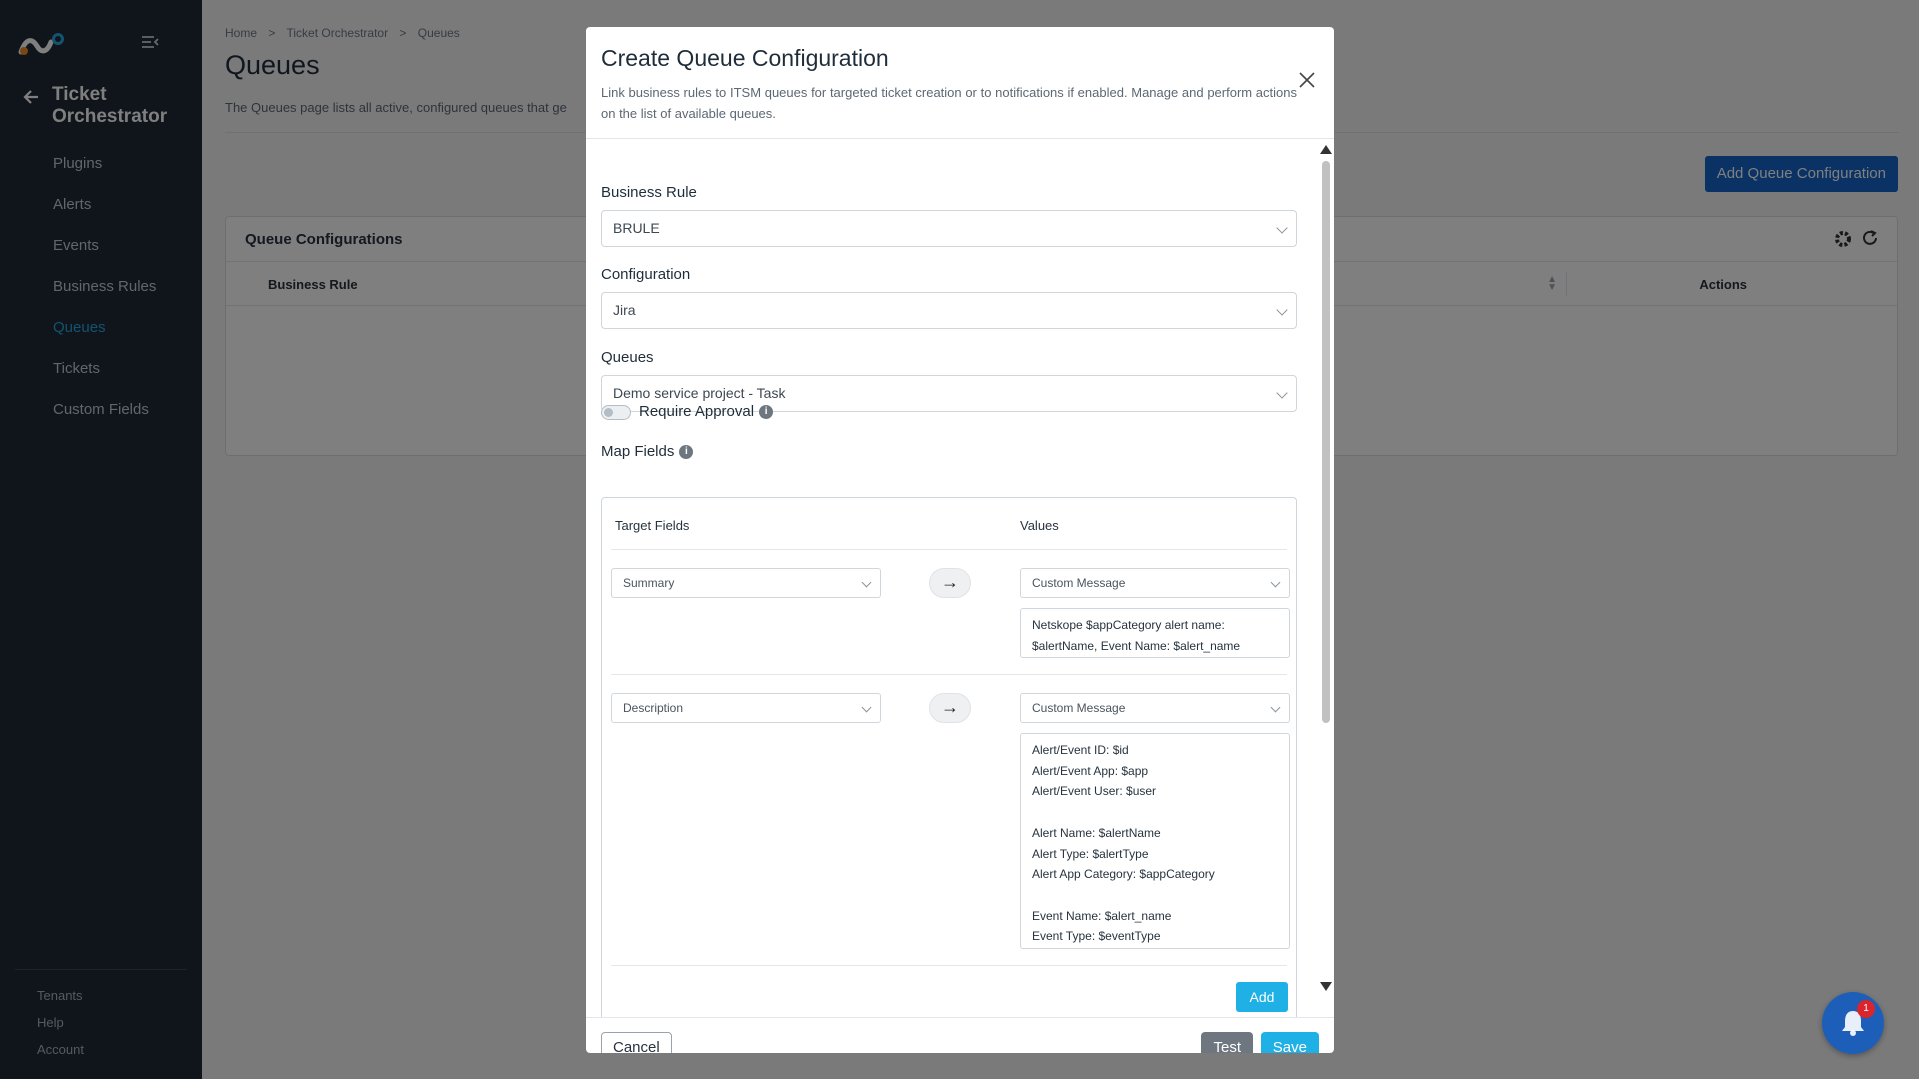  Describe the element at coordinates (636, 228) in the screenshot. I see `business-rule-value: BRULE` at that location.